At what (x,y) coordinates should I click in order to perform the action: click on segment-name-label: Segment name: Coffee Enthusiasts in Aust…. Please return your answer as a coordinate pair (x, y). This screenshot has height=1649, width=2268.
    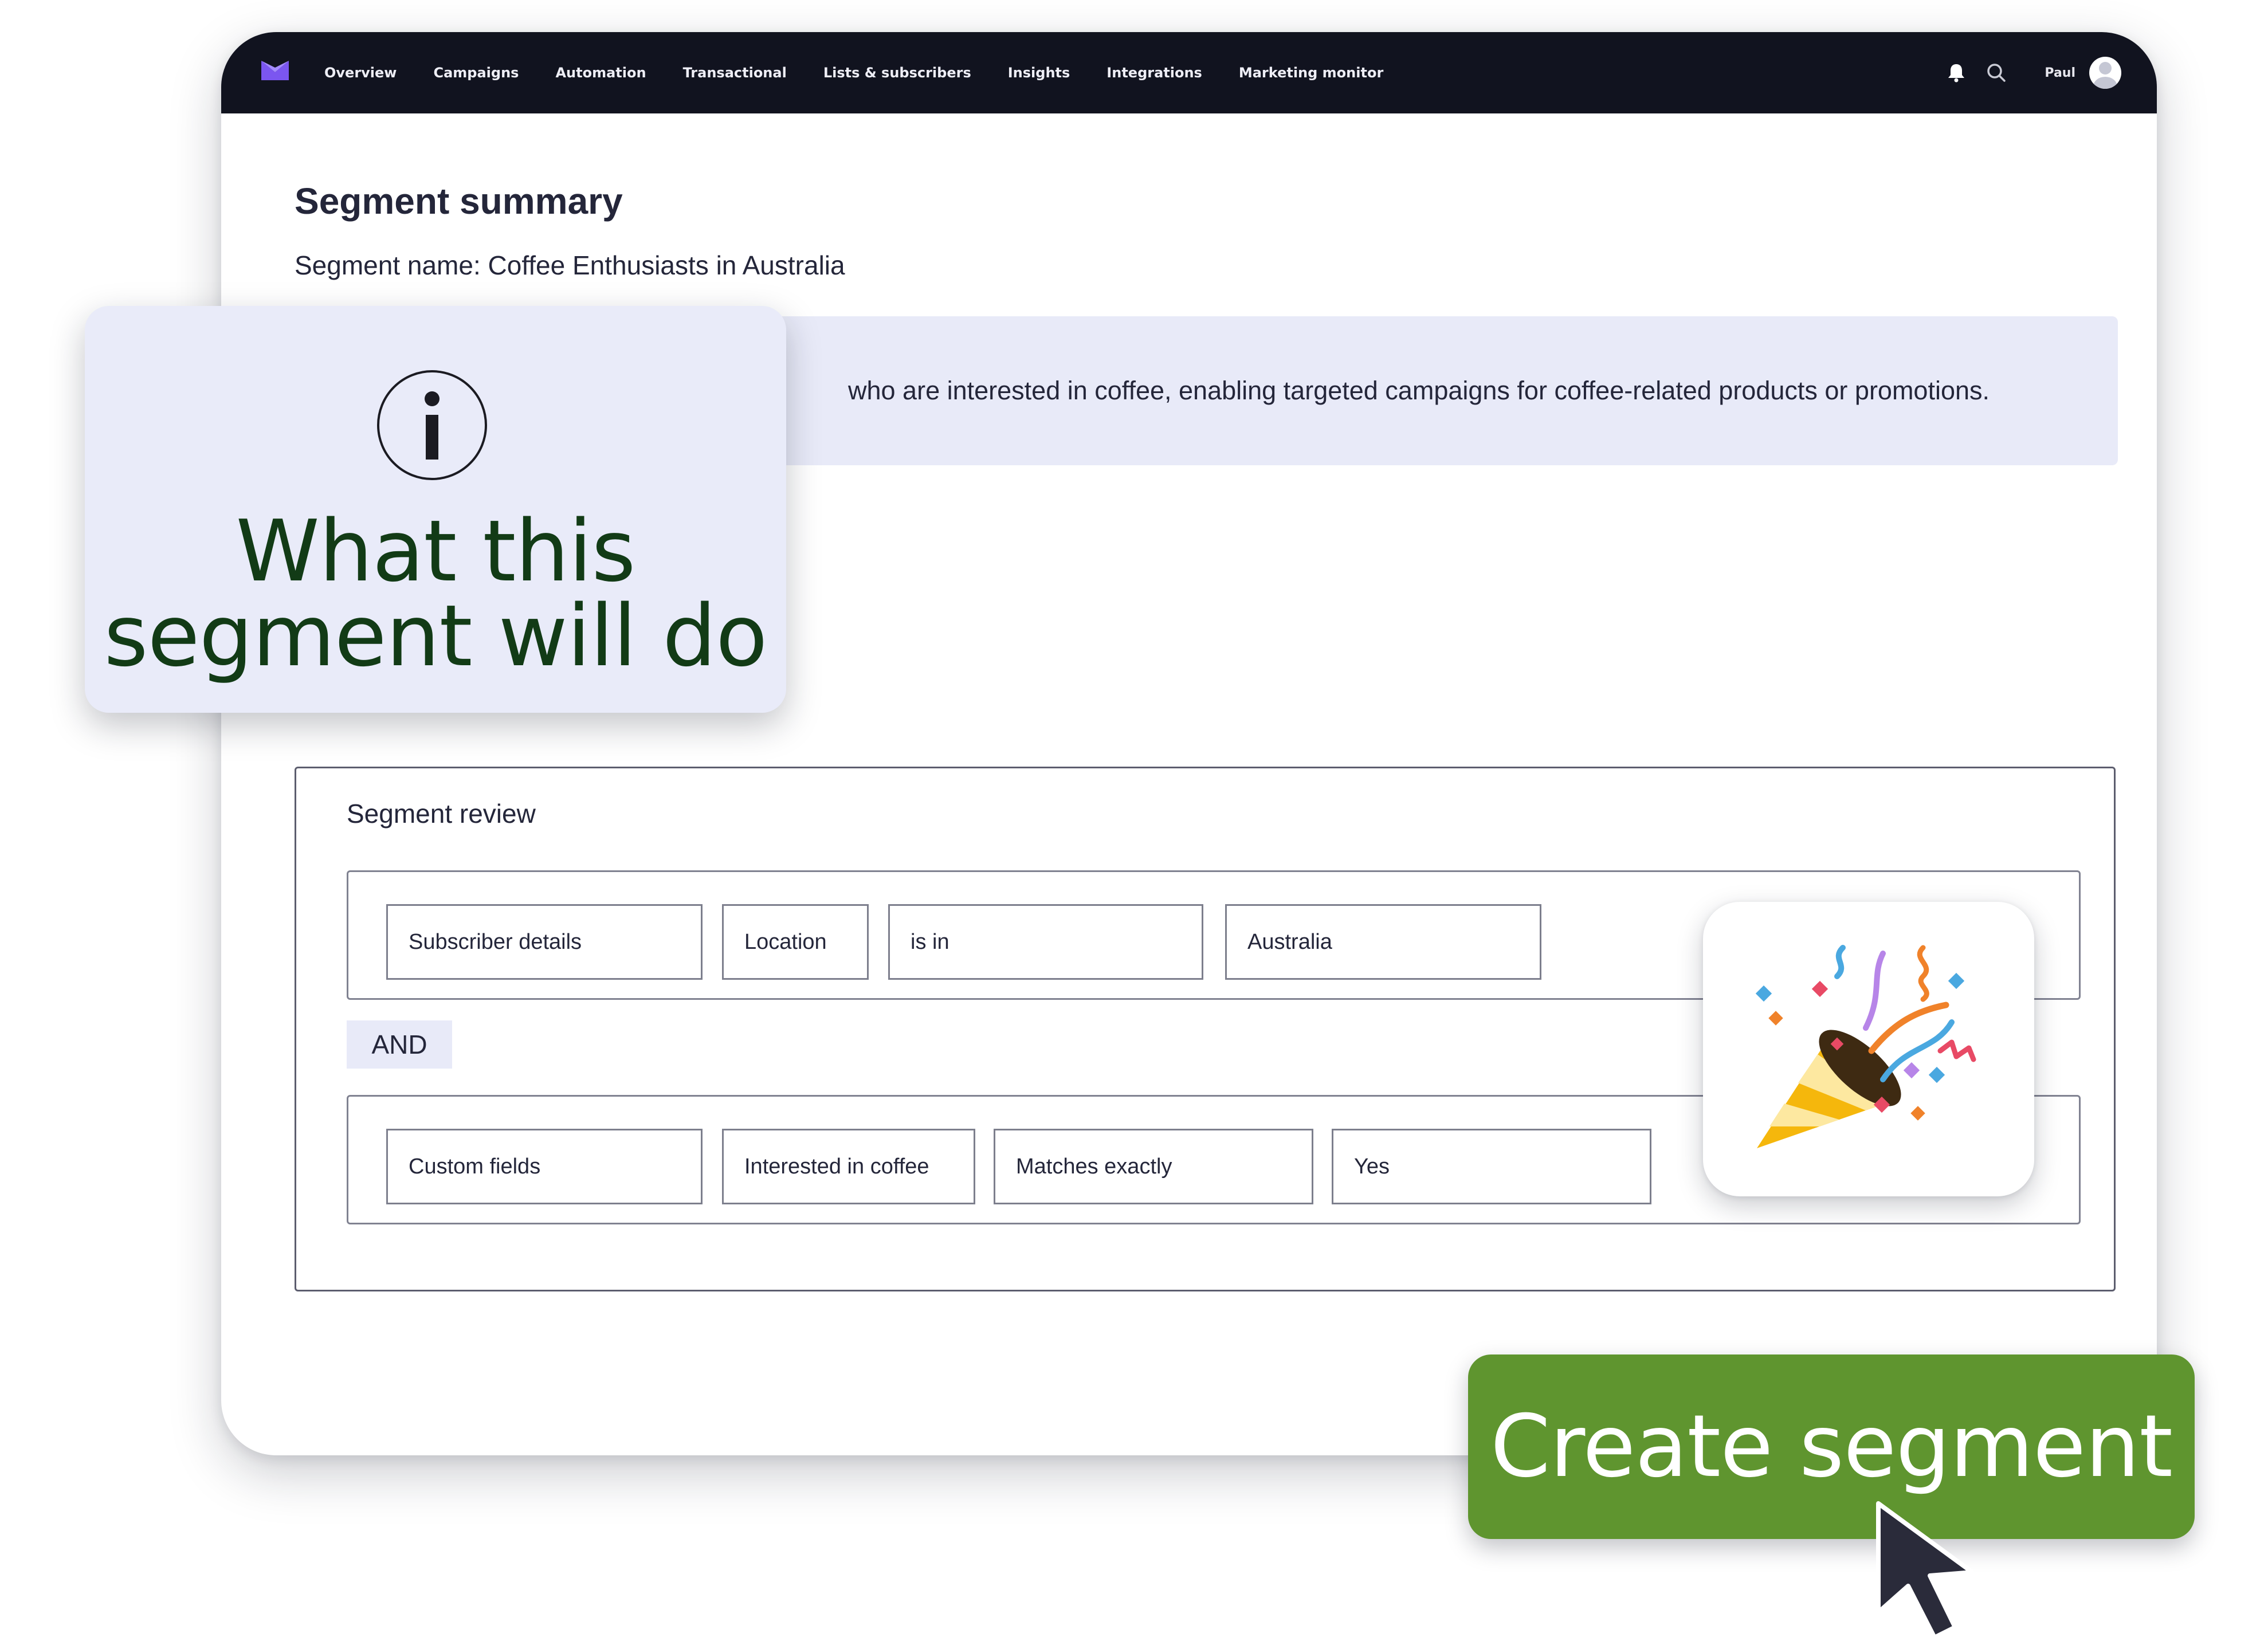
    Looking at the image, I should click on (570, 265).